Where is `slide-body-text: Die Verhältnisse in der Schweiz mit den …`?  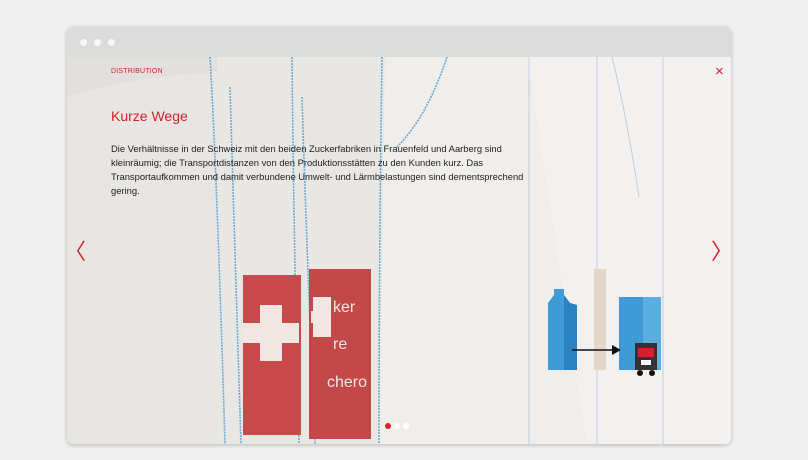
slide-body-text: Die Verhältnisse in der Schweiz mit den … is located at coordinates (317, 169).